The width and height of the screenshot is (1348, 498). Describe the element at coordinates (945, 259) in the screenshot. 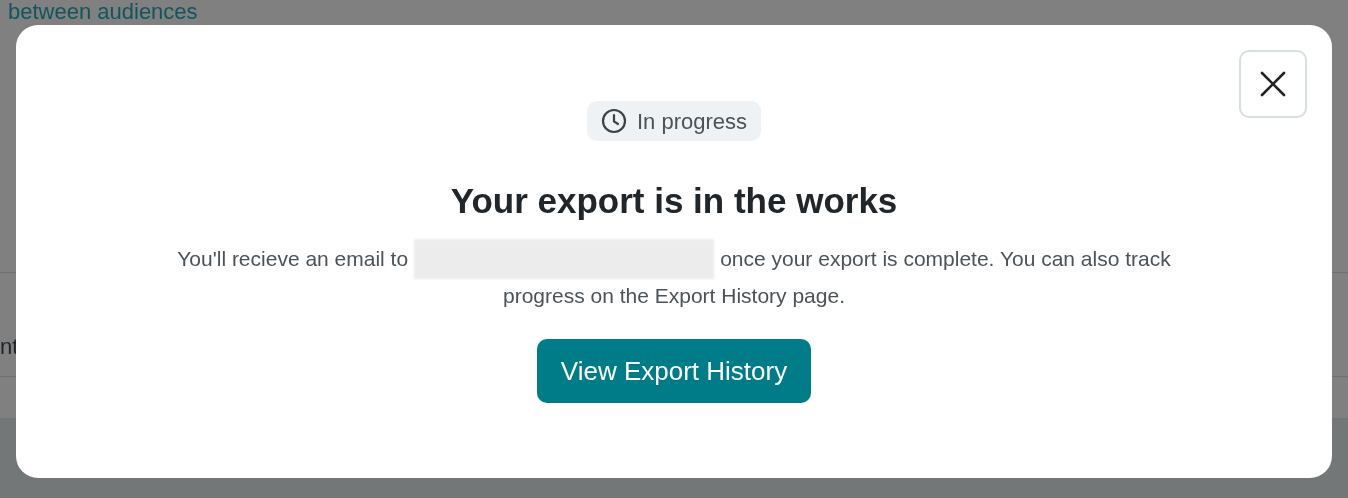

I see `message-text: once your export is complete. You can also track` at that location.